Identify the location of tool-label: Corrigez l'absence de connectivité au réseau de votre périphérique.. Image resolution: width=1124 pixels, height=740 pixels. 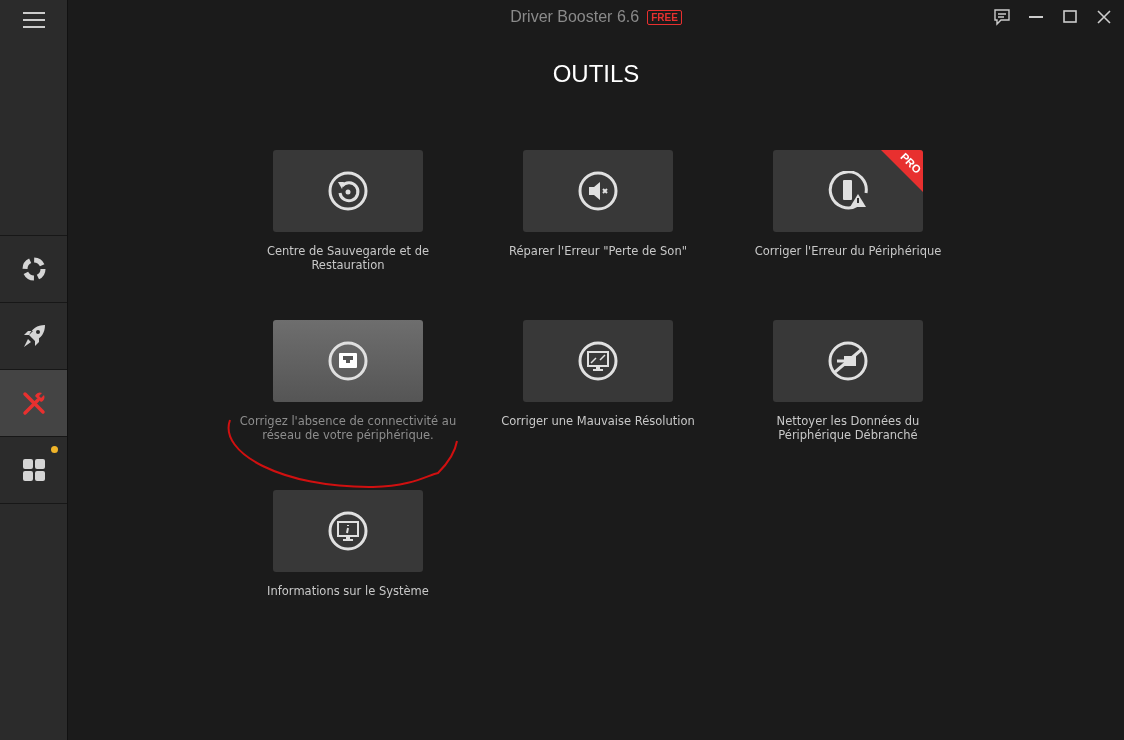
(348, 428).